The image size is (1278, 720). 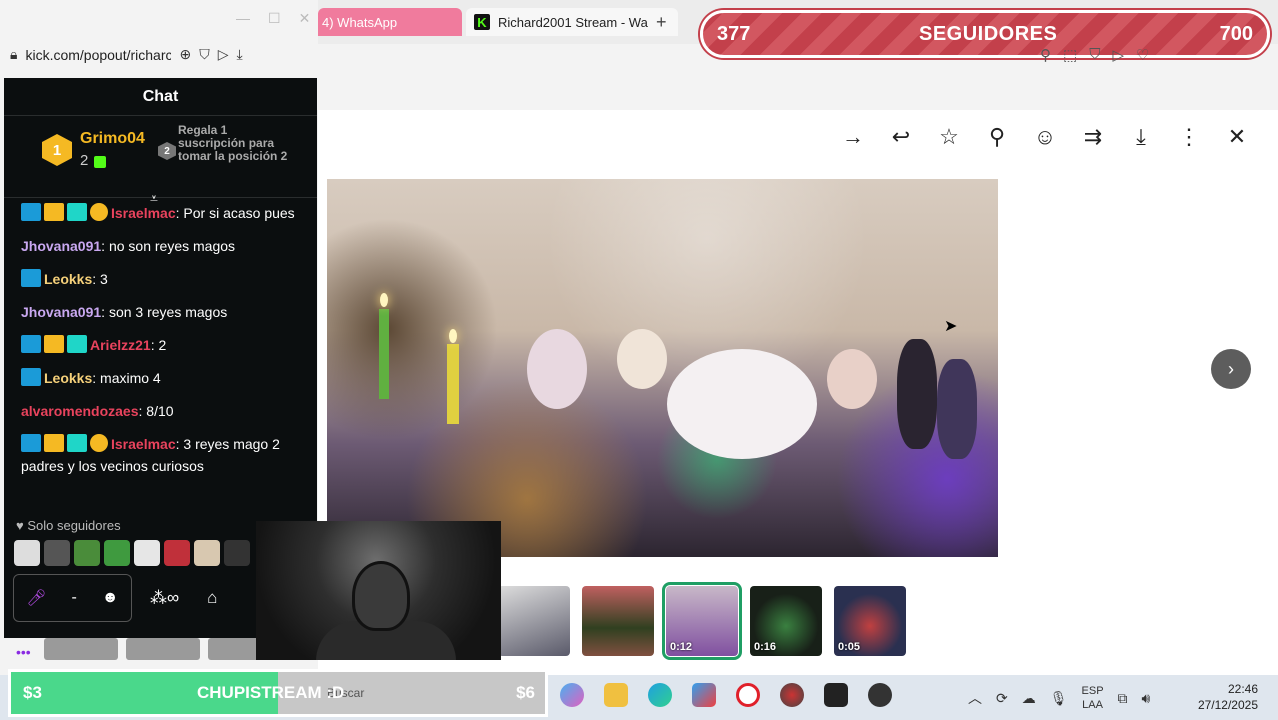 I want to click on cloud-off-icon: ☁, so click(x=1029, y=698).